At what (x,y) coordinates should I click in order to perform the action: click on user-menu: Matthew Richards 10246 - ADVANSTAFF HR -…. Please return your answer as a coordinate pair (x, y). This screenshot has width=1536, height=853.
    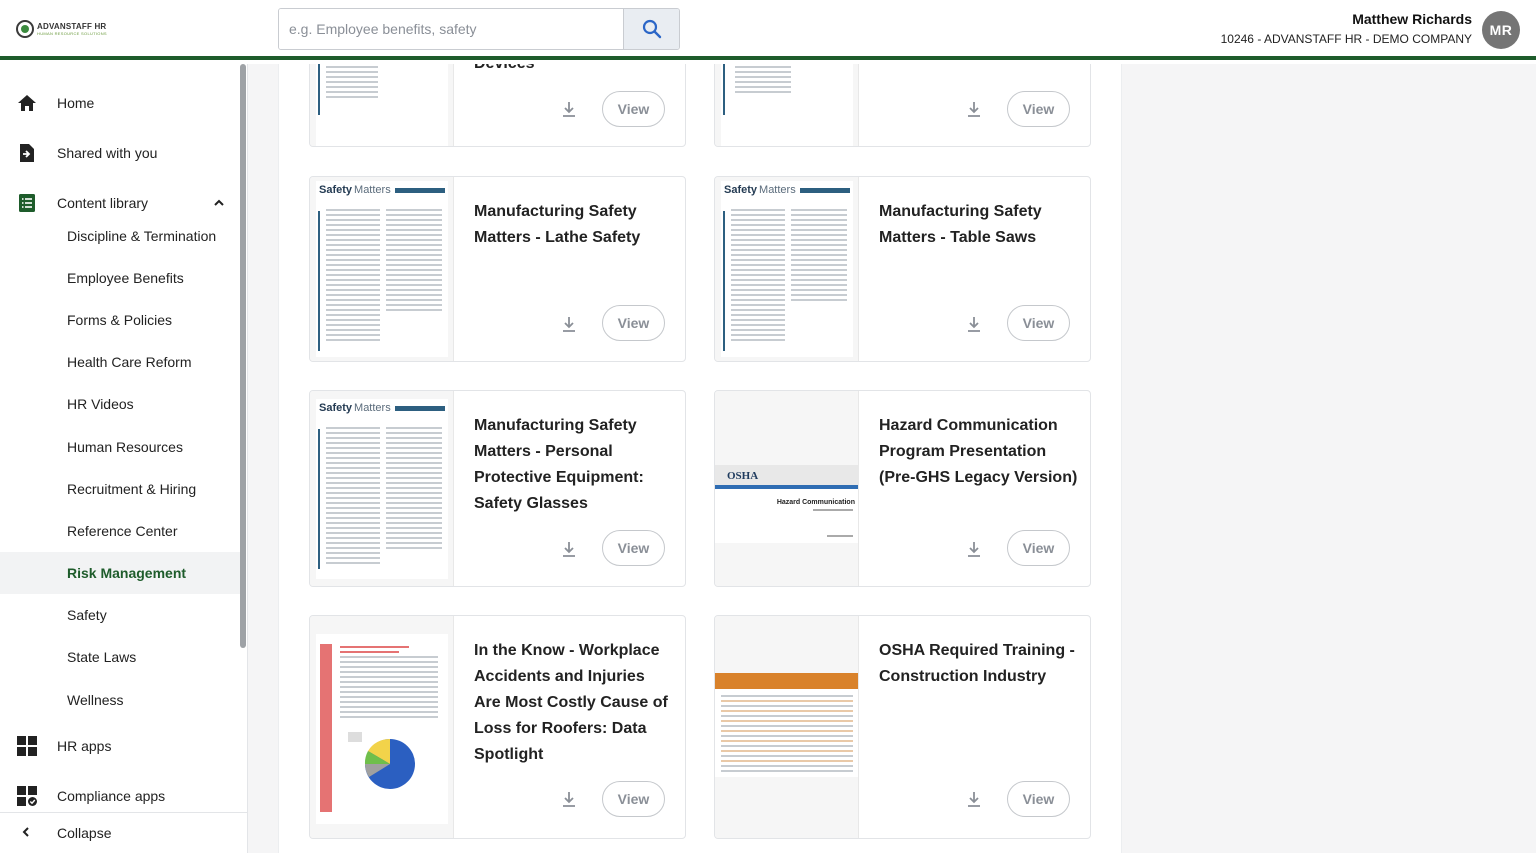
    Looking at the image, I should click on (1370, 29).